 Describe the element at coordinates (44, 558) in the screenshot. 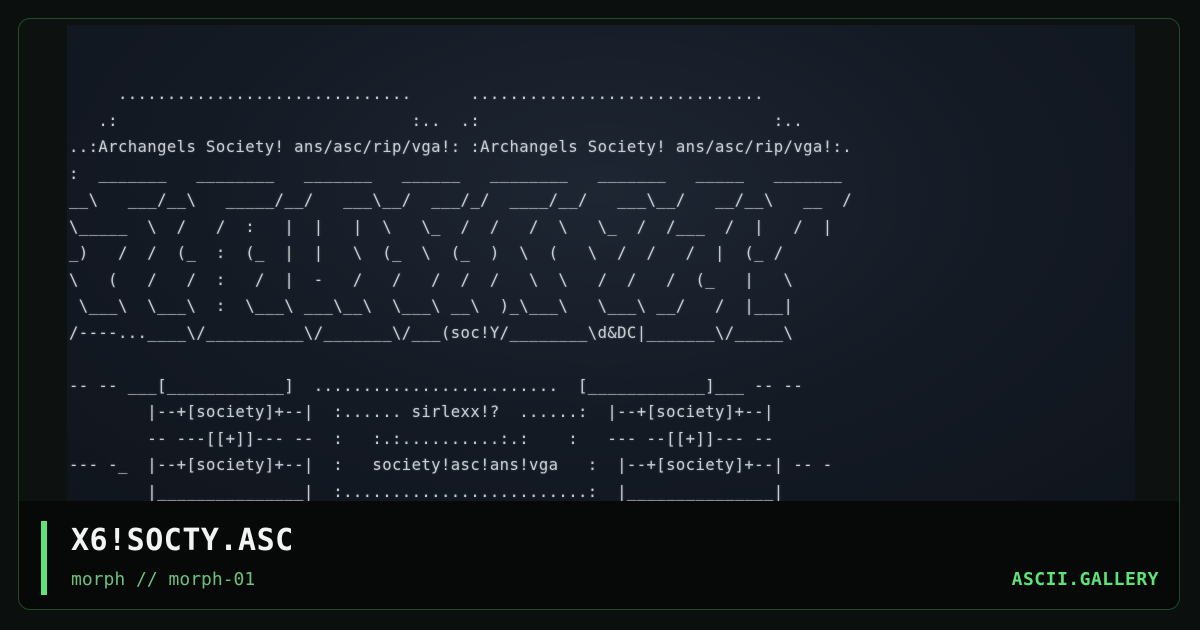

I see `accent-bar` at that location.